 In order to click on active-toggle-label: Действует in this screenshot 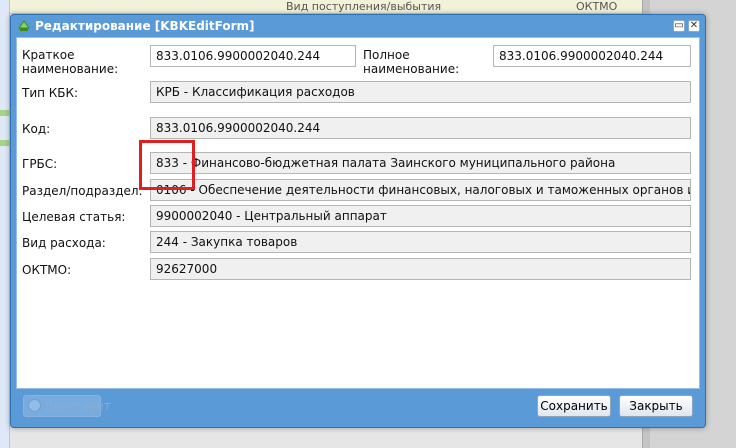, I will do `click(77, 406)`.